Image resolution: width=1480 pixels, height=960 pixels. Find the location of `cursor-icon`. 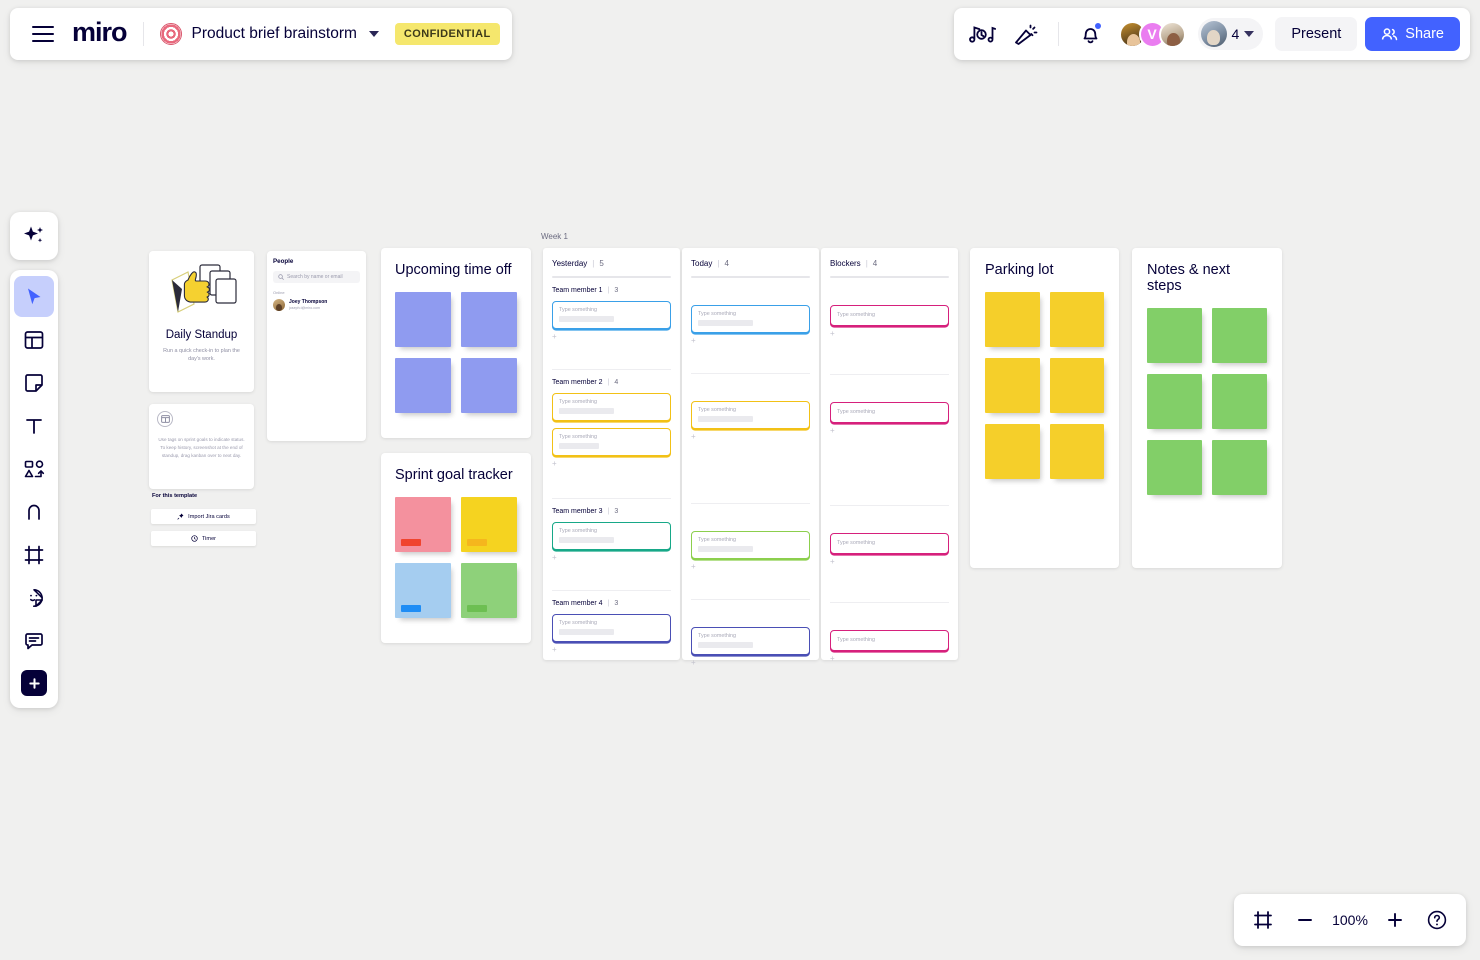

cursor-icon is located at coordinates (34, 296).